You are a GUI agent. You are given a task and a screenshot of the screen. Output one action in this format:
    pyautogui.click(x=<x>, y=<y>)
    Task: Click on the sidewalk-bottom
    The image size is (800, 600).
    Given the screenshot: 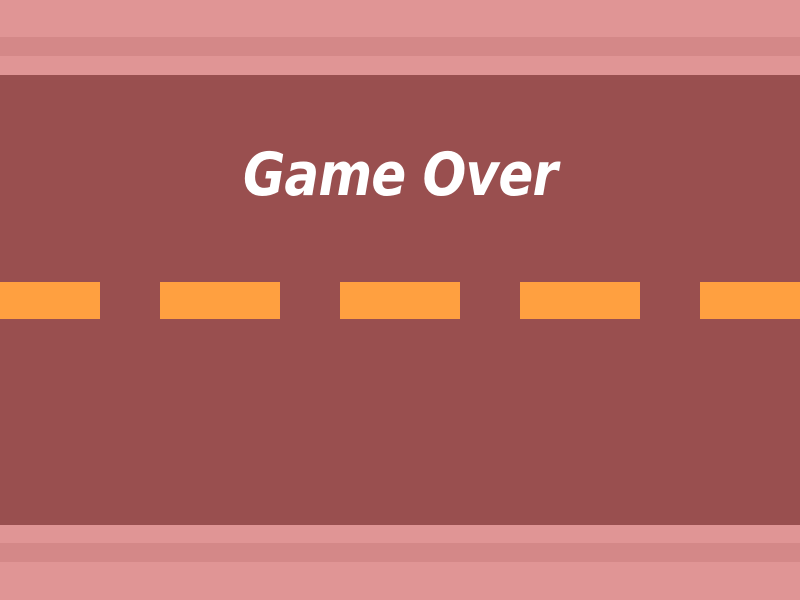 What is the action you would take?
    pyautogui.click(x=400, y=562)
    